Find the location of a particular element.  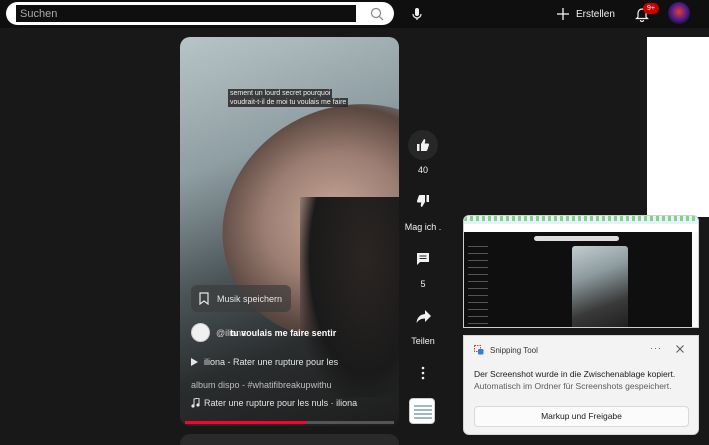

comments-button is located at coordinates (423, 259).